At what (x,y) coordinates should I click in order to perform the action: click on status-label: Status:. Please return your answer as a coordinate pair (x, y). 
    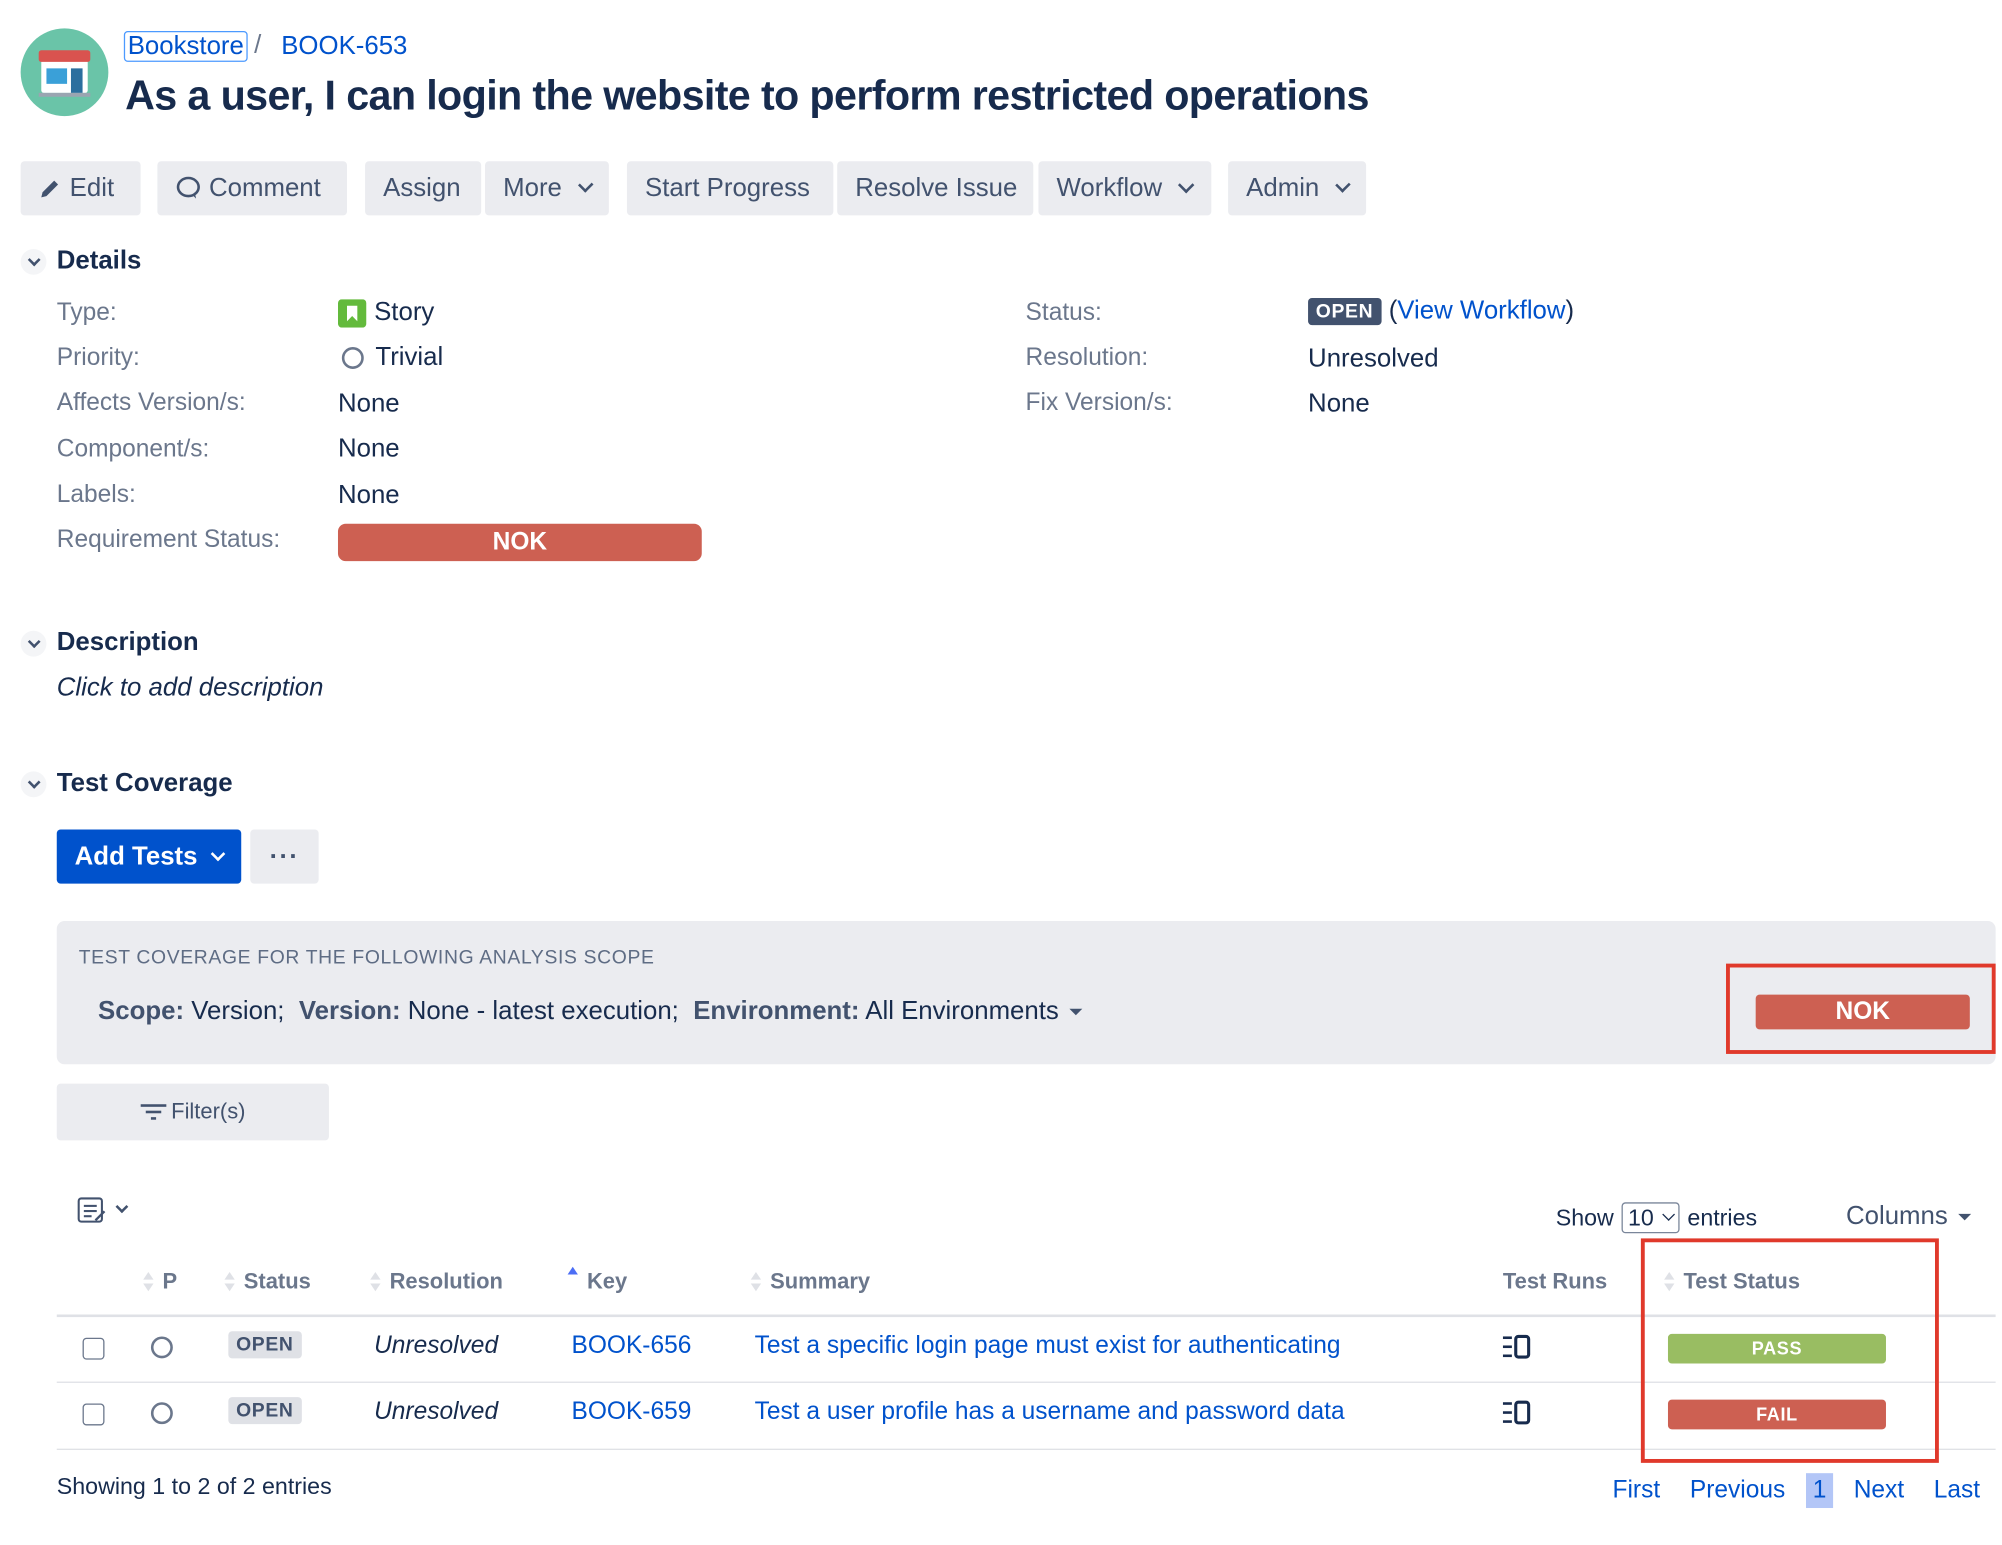
    Looking at the image, I should click on (1063, 313).